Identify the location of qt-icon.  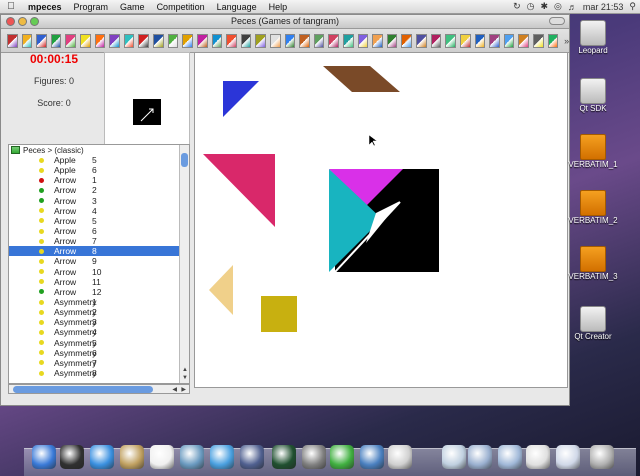
(342, 457).